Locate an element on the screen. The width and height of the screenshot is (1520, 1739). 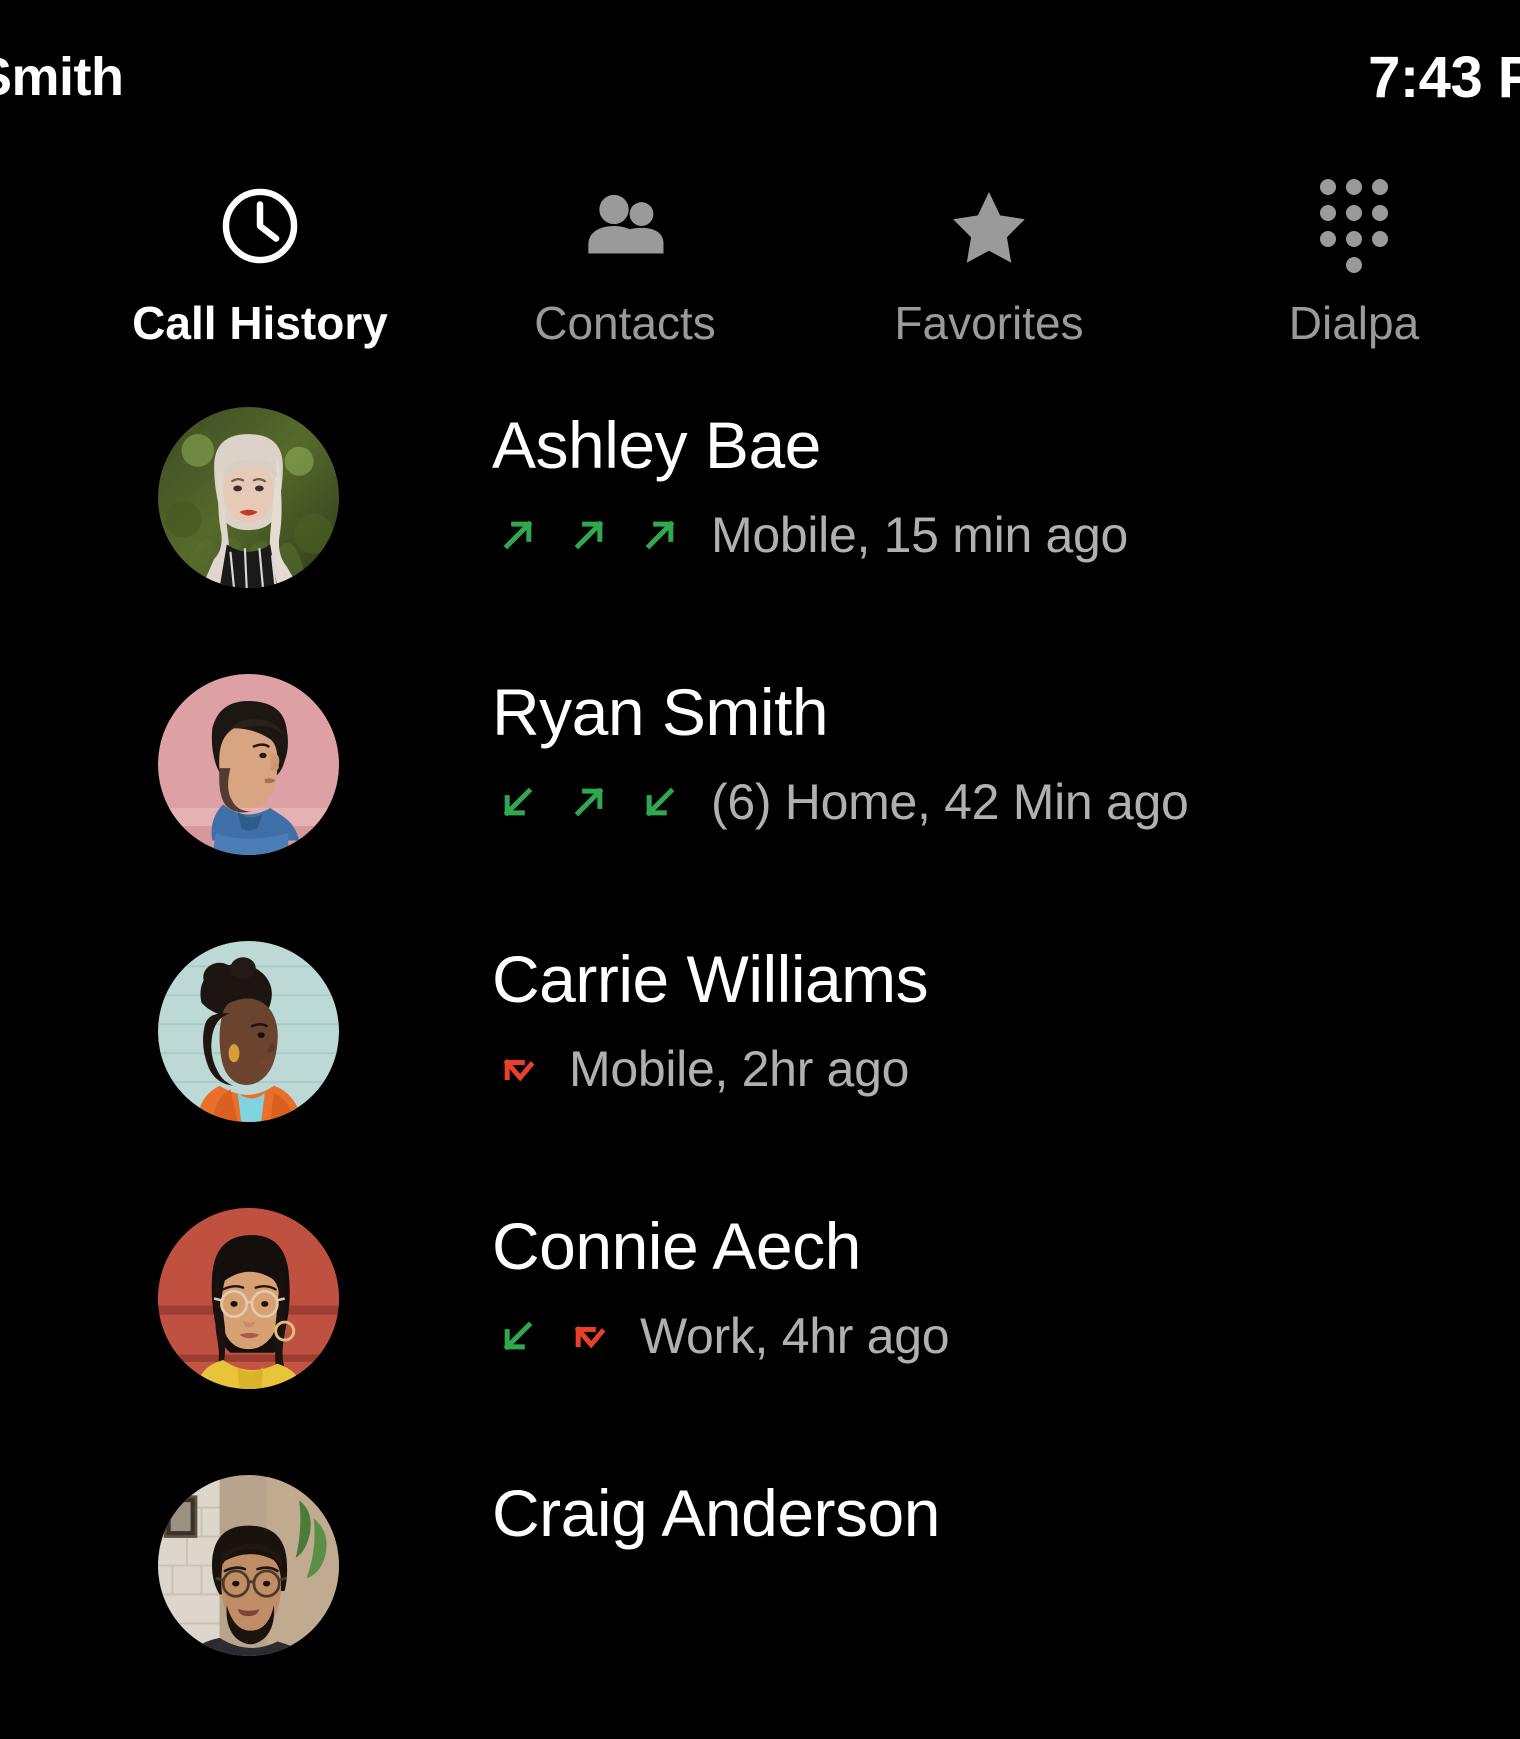
call-meta: Mobile, 15 min ago is located at coordinates (810, 535).